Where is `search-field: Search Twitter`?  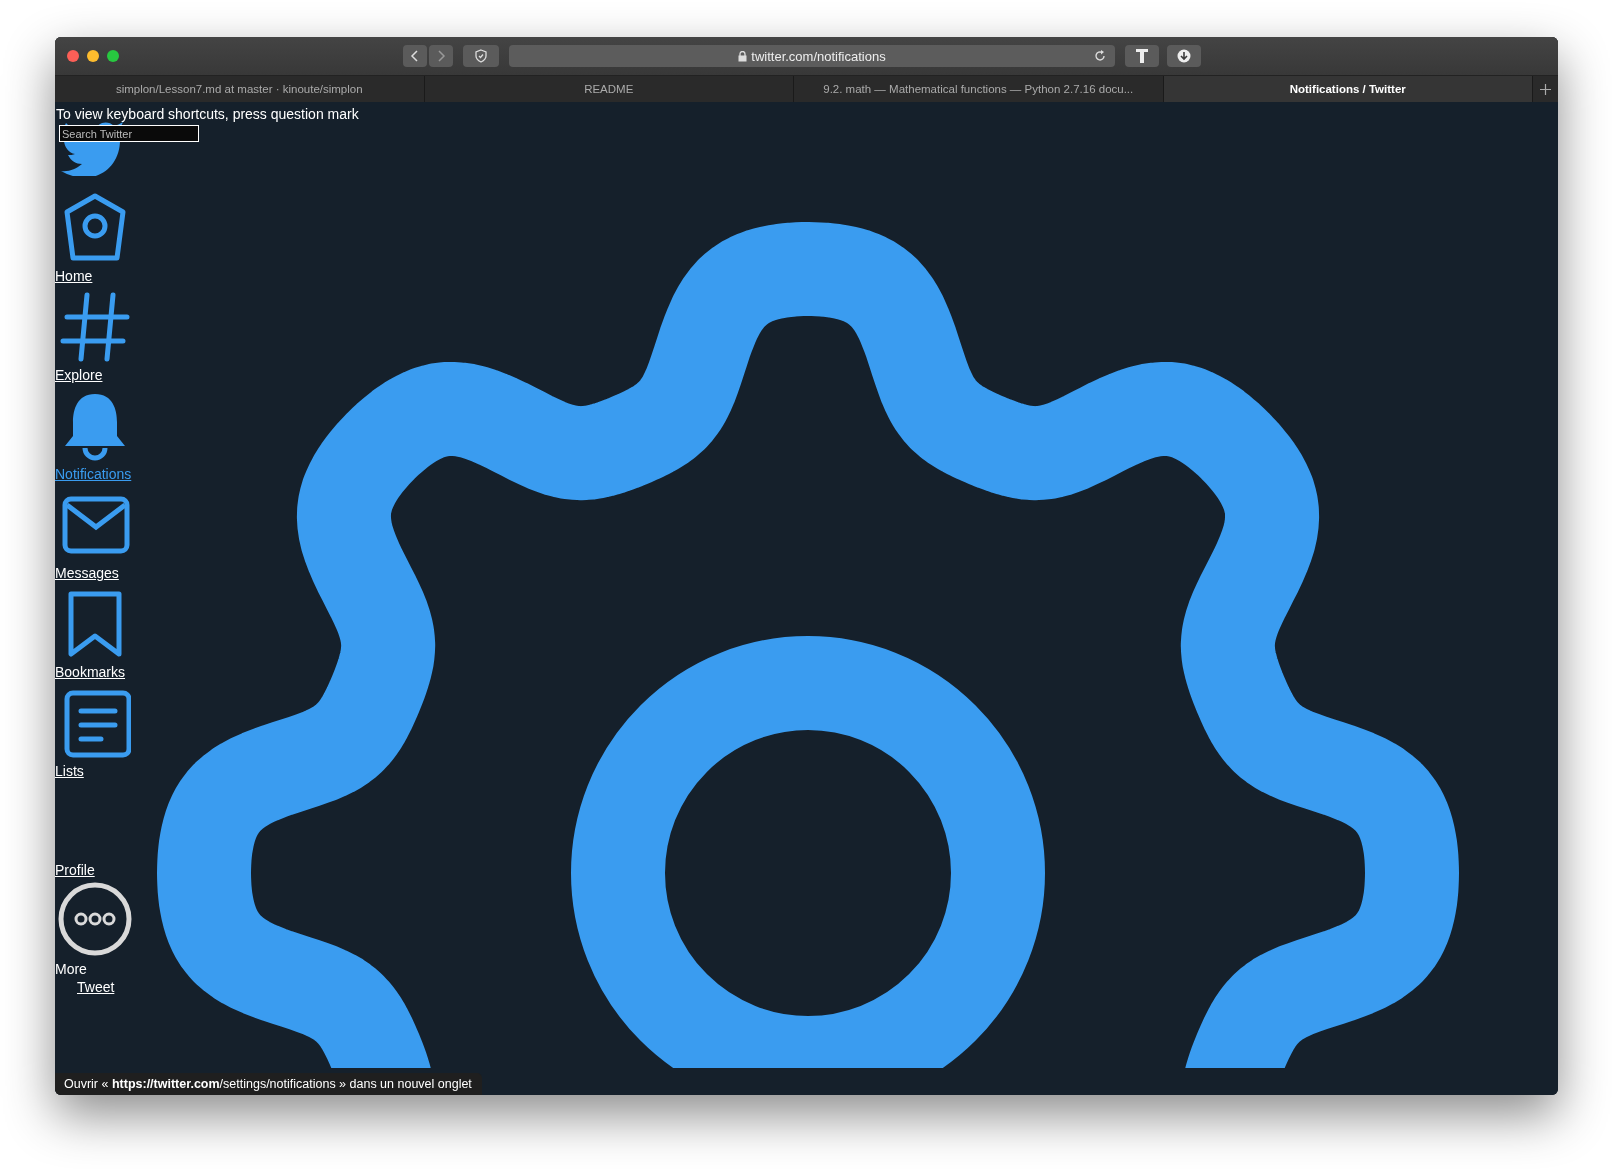
search-field: Search Twitter is located at coordinates (129, 133).